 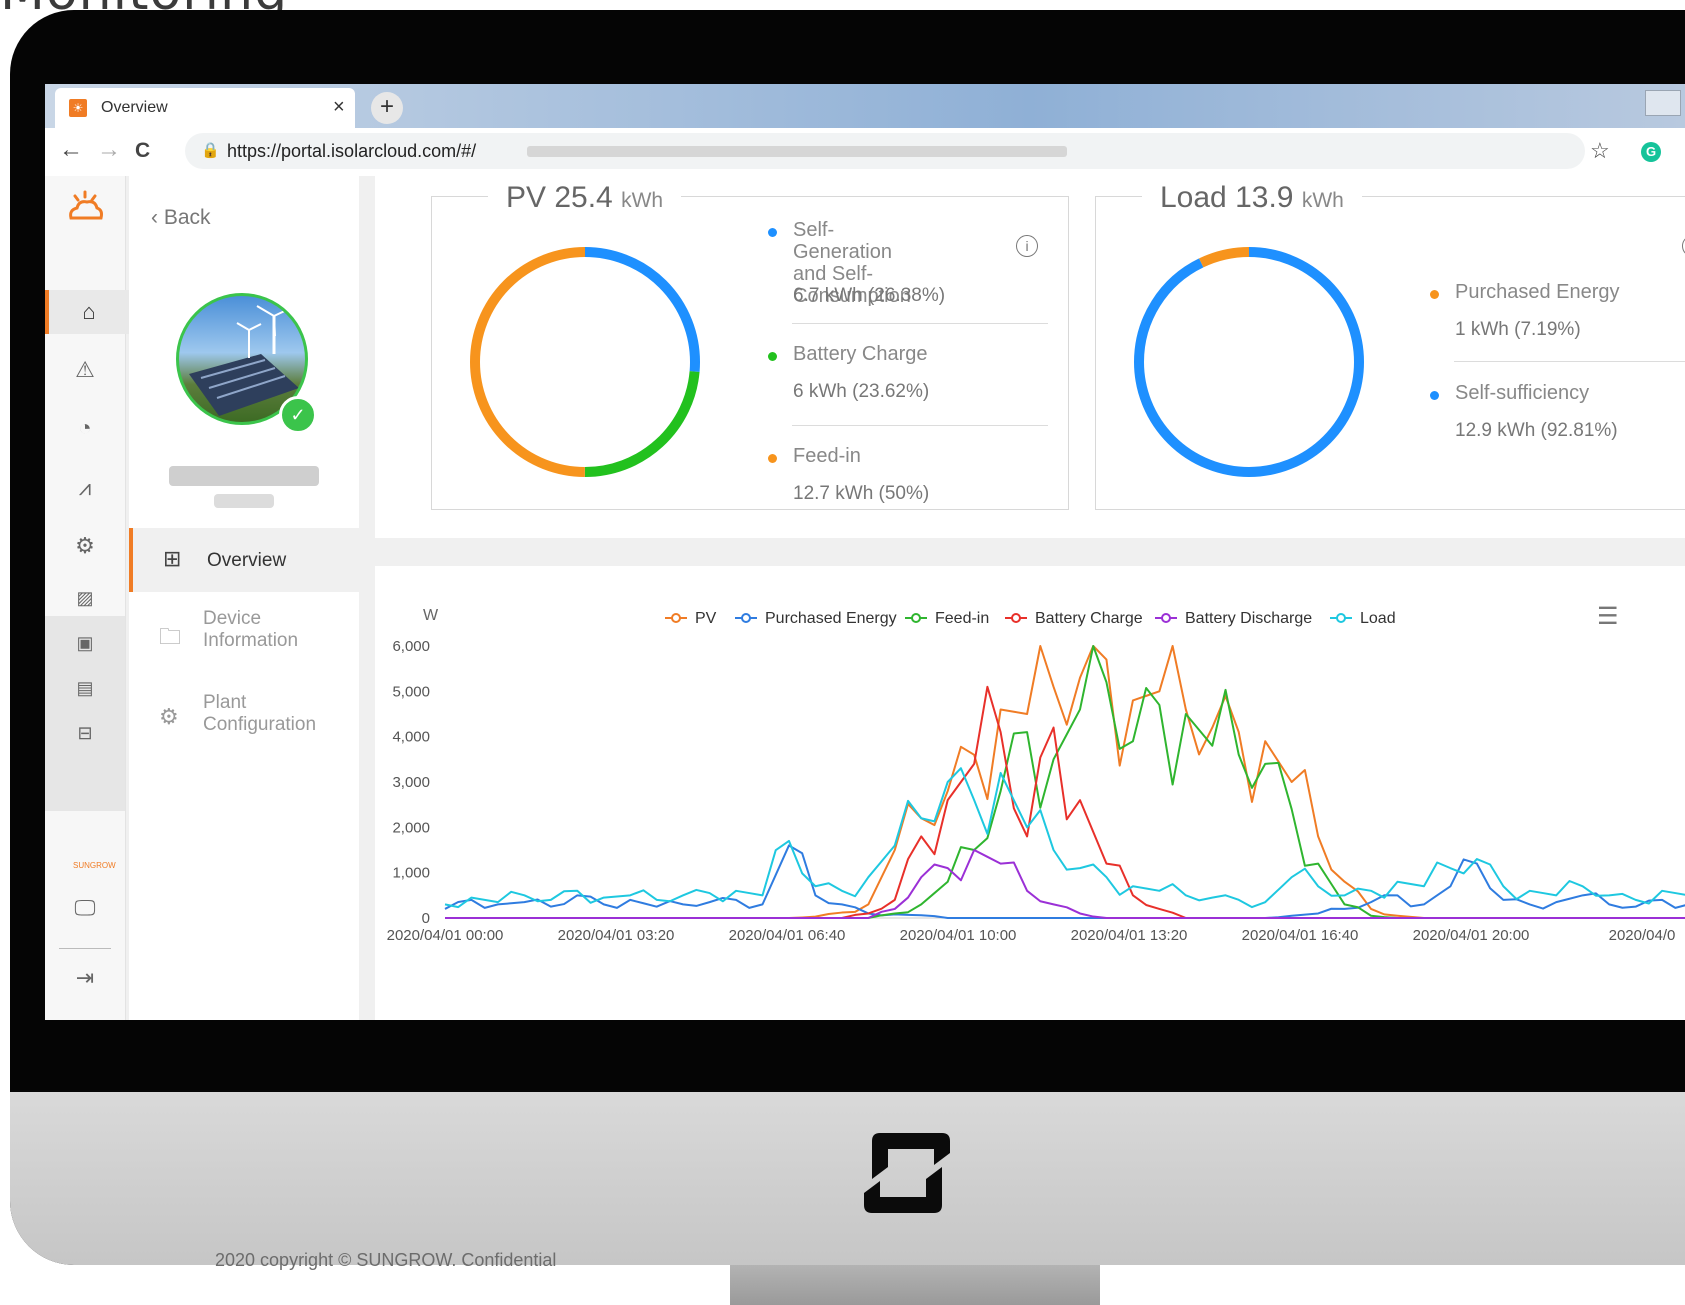 What do you see at coordinates (94, 865) in the screenshot?
I see `mini-brand-mark: SUNGROW` at bounding box center [94, 865].